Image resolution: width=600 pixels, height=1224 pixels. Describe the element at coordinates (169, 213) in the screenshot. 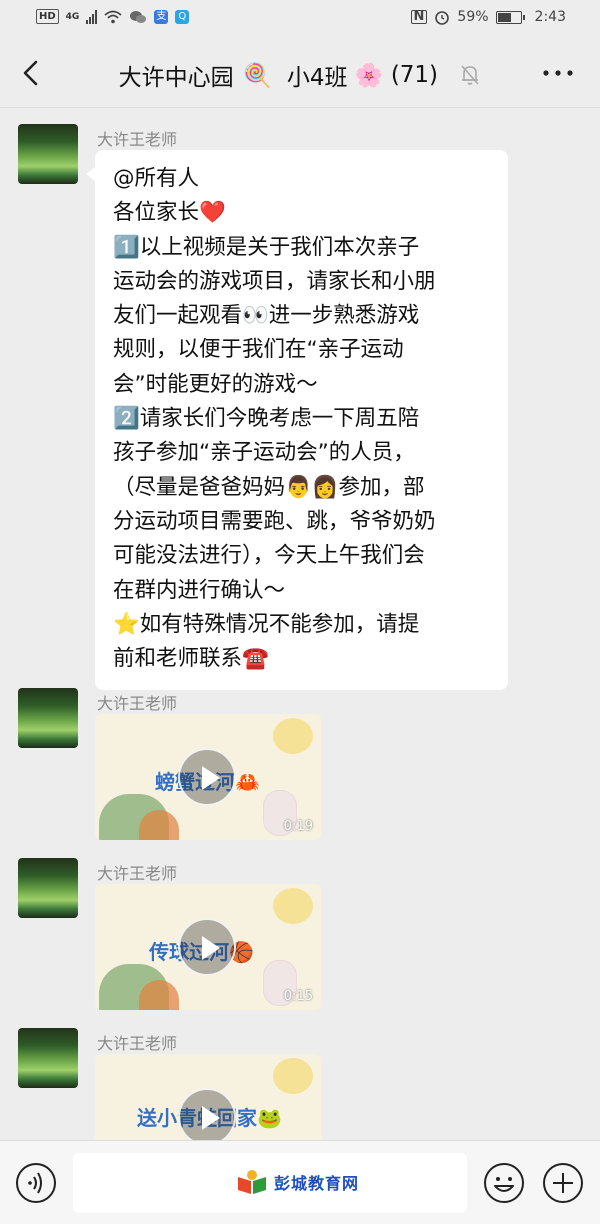

I see `message-line: 各位家长❤️` at that location.